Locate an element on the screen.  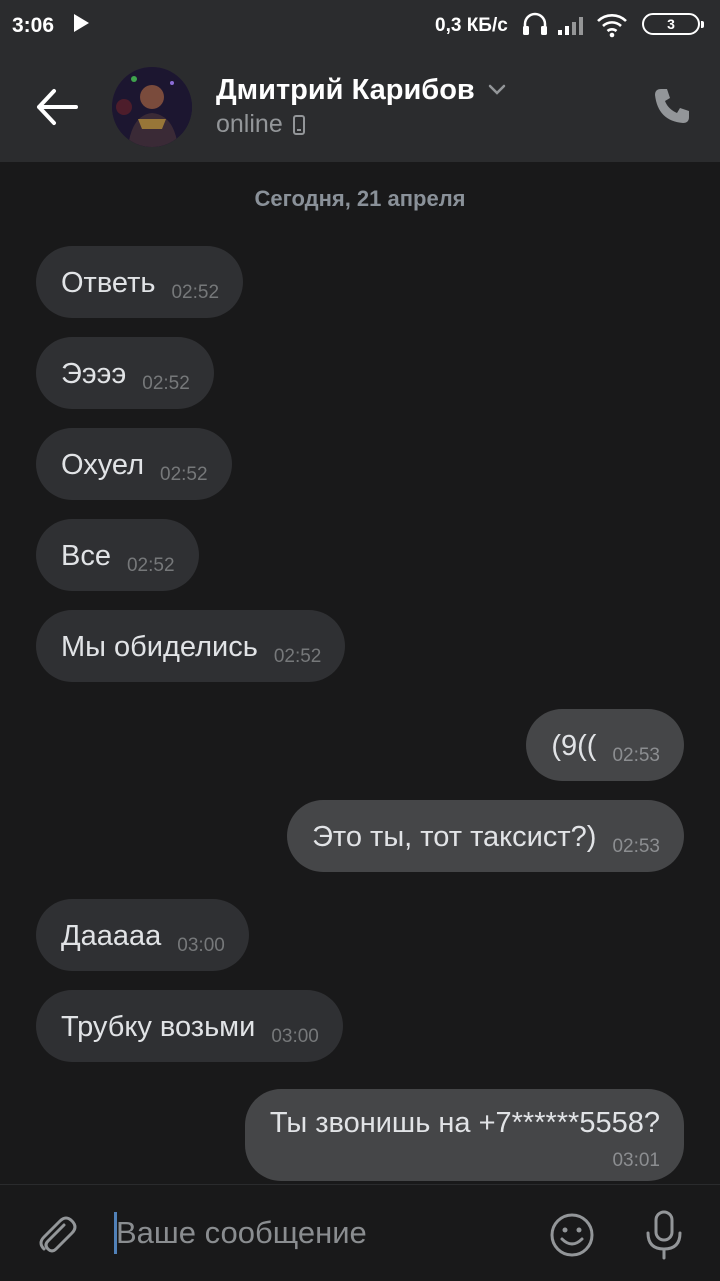
message-composer is located at coordinates (360, 1232).